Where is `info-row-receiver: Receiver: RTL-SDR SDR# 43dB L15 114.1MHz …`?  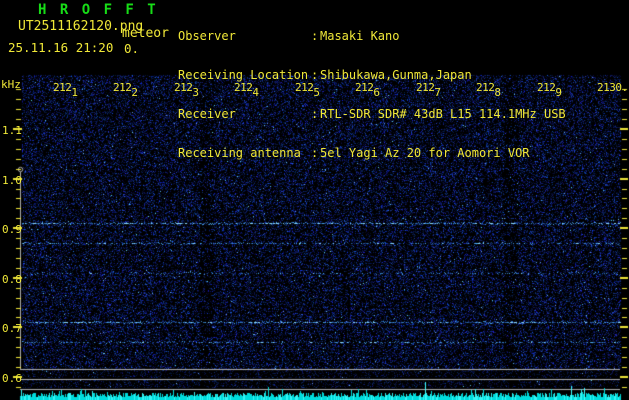 info-row-receiver: Receiver: RTL-SDR SDR# 43dB L15 114.1MHz … is located at coordinates (372, 114).